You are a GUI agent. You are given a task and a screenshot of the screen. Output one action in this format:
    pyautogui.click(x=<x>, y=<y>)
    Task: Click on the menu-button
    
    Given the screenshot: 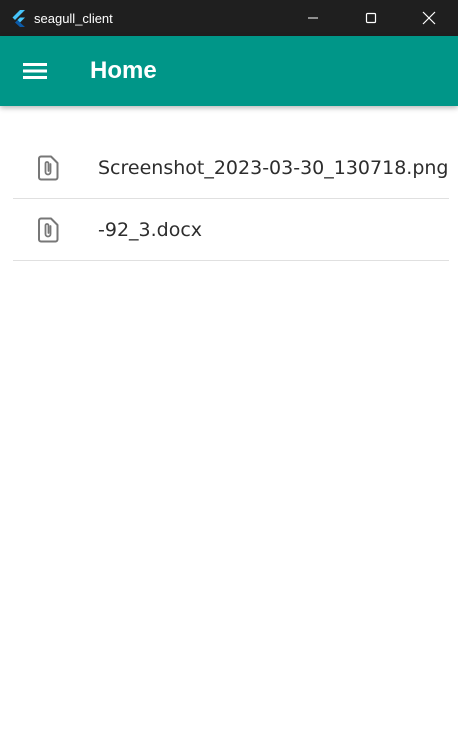 What is the action you would take?
    pyautogui.click(x=35, y=71)
    